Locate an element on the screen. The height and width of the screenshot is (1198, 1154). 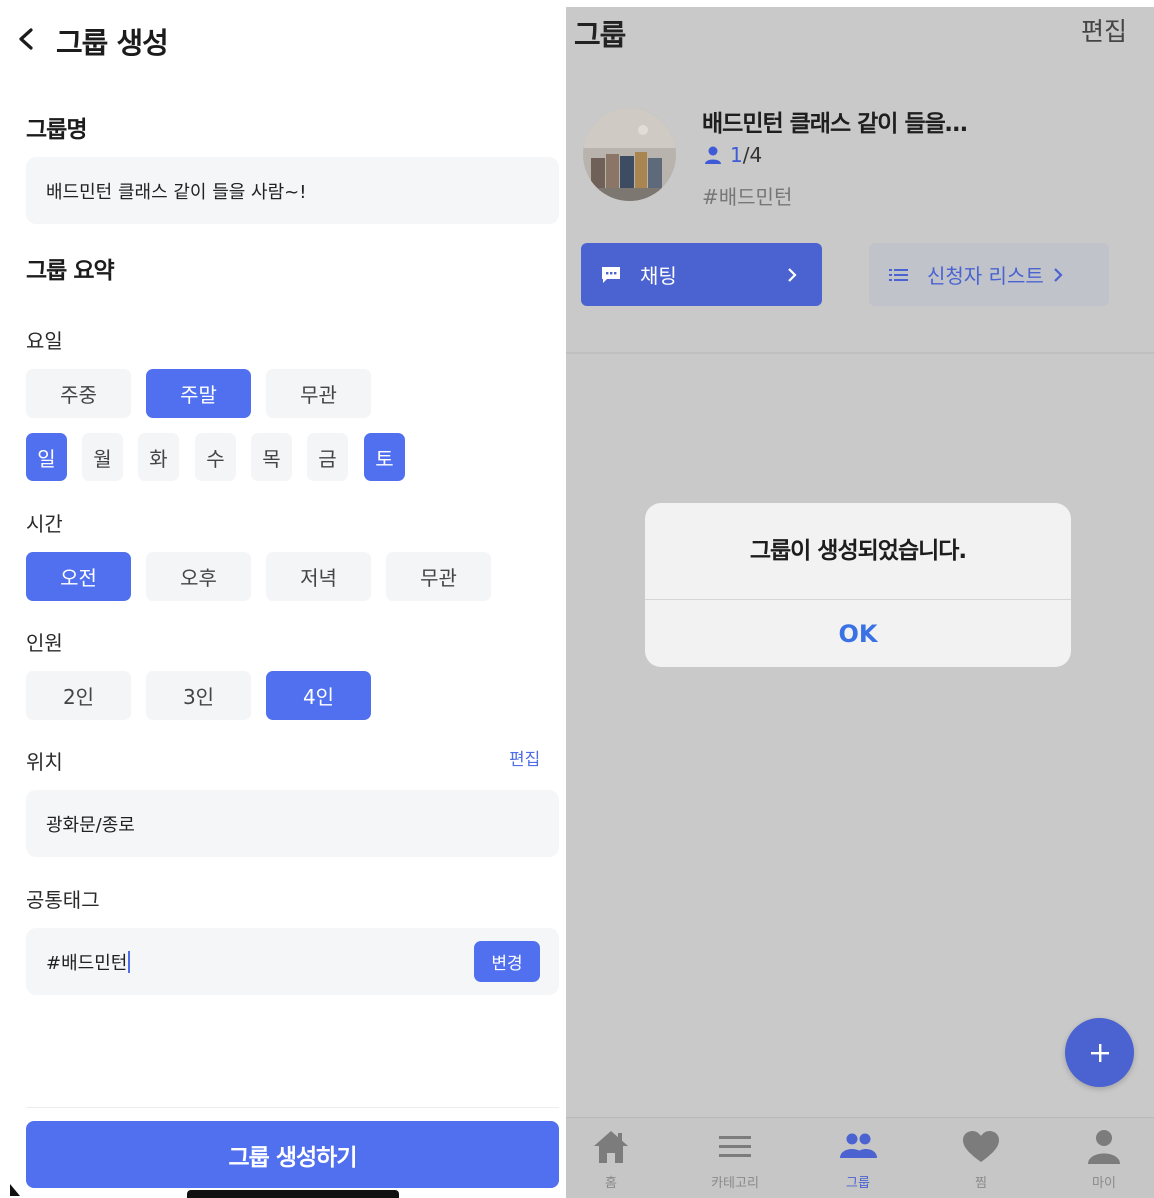
member-count: 1/4 is located at coordinates (732, 155).